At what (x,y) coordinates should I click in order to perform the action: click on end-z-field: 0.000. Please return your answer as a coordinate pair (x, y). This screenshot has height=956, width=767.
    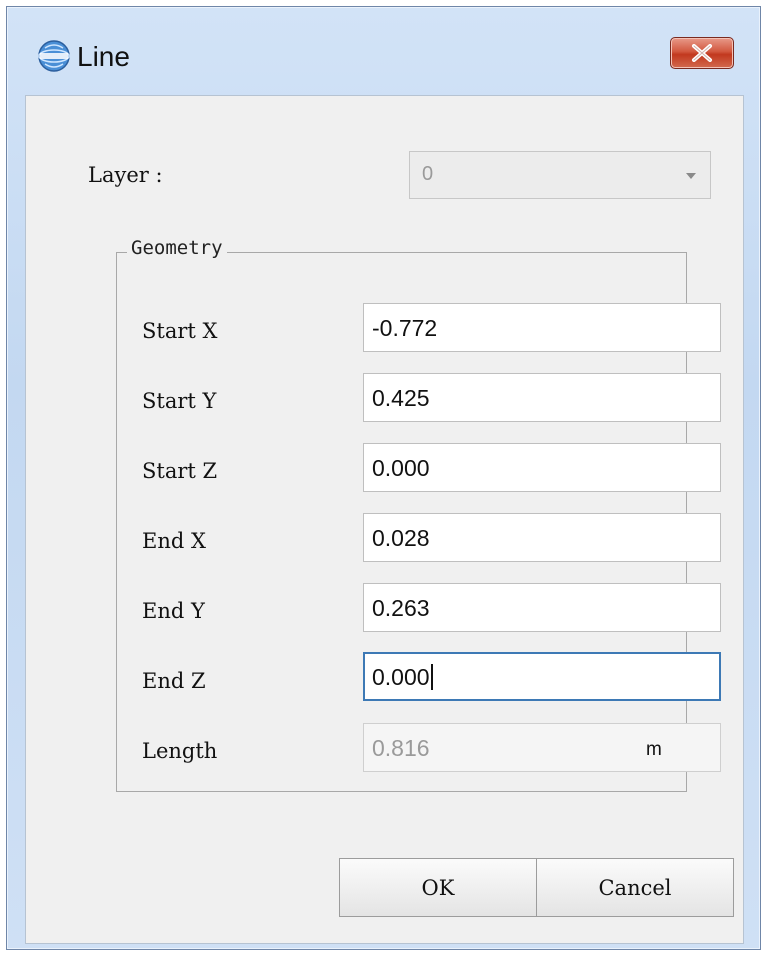
    Looking at the image, I should click on (542, 676).